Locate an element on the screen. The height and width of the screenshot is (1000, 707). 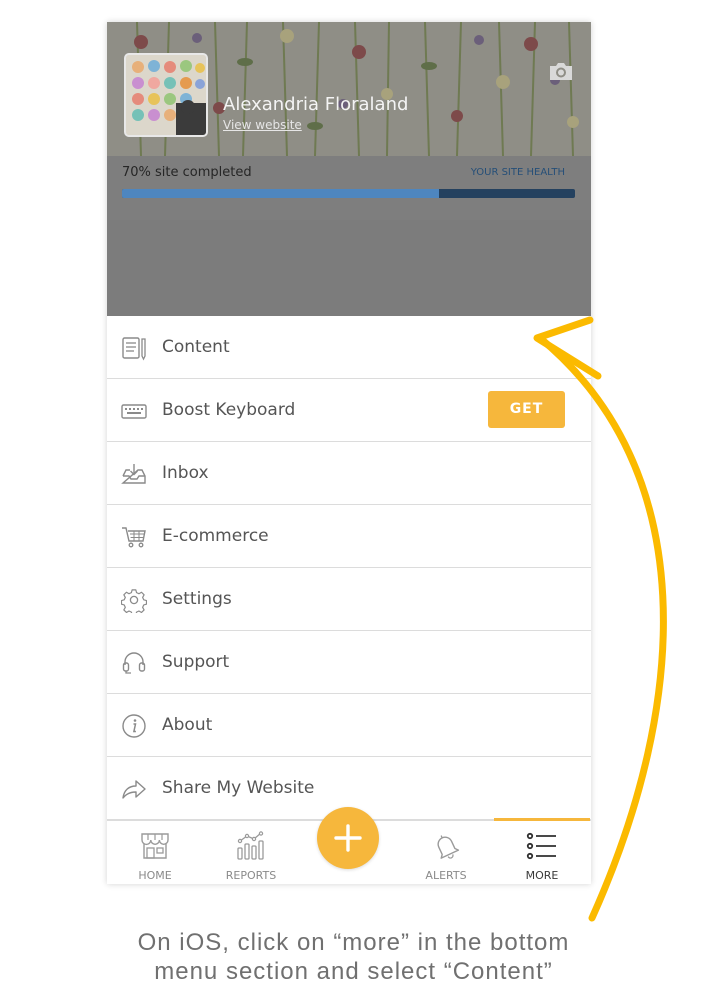
plus-icon is located at coordinates (348, 838).